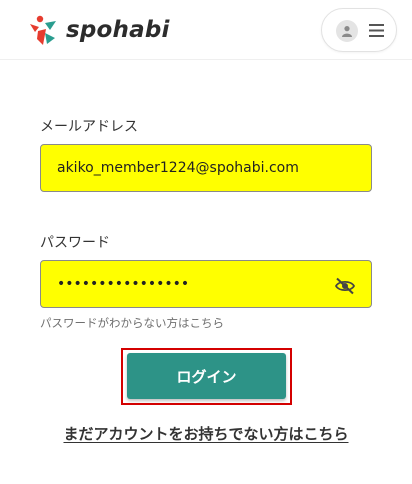 The image size is (412, 484). I want to click on password-field, so click(206, 284).